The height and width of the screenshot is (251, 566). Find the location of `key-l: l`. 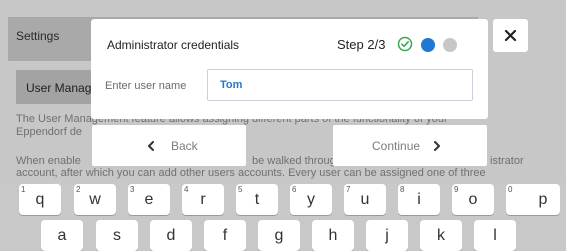

key-l: l is located at coordinates (495, 235).